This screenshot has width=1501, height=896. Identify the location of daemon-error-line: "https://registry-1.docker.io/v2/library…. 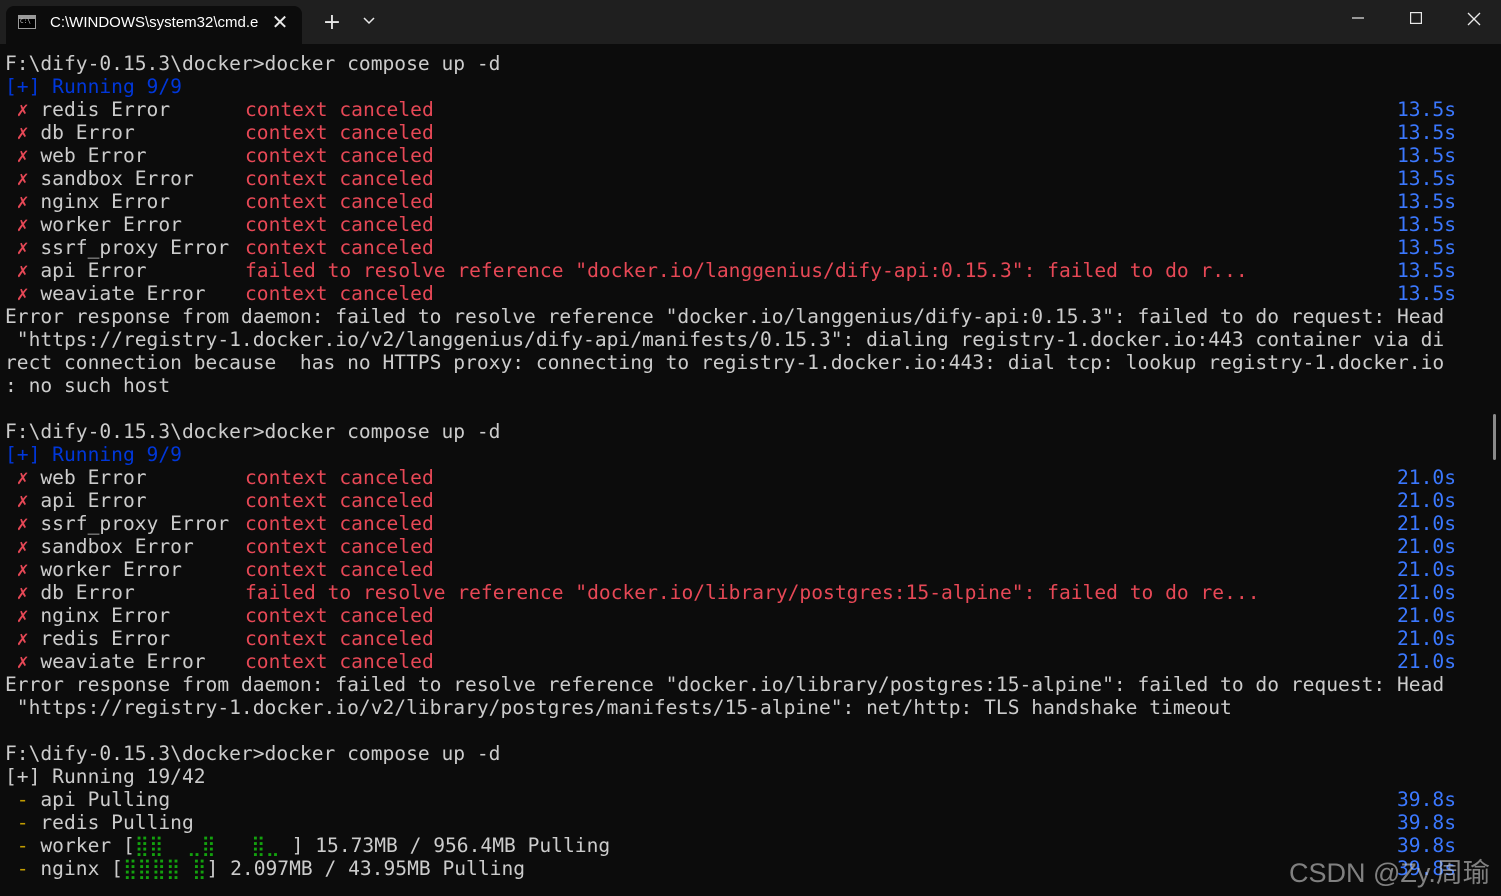
(618, 707).